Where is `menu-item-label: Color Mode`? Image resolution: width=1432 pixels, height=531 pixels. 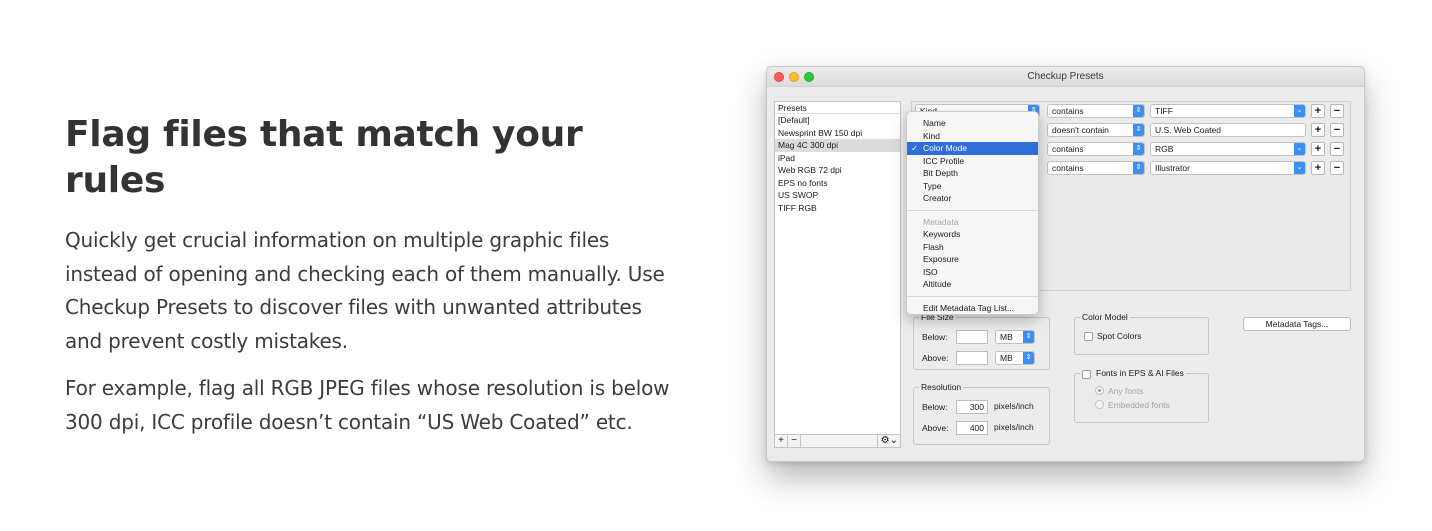
menu-item-label: Color Mode is located at coordinates (945, 148).